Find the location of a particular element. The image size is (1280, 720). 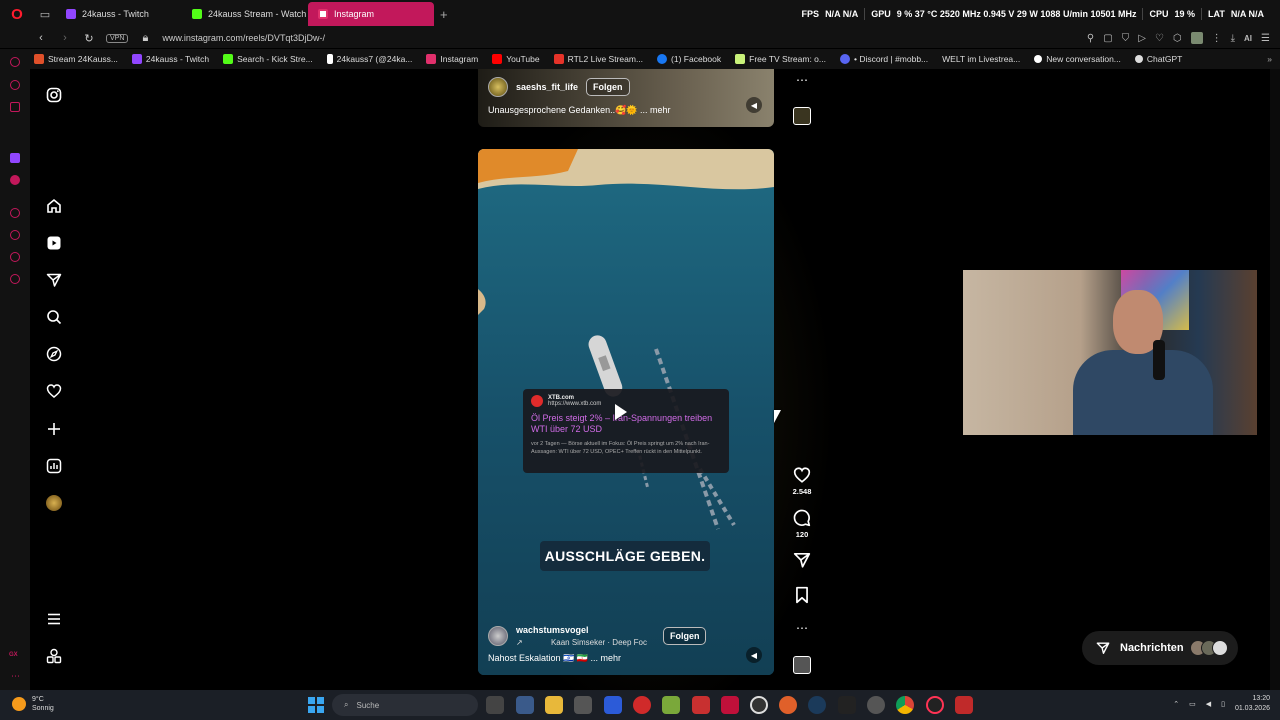

bookmark-item: (1) Facebook is located at coordinates (689, 59).